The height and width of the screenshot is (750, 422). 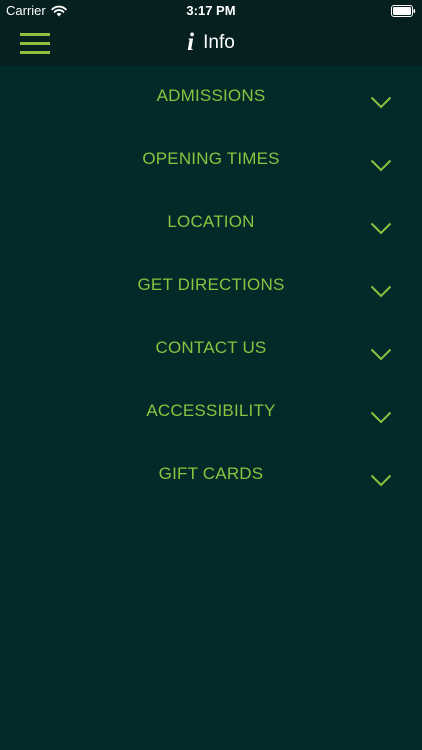 I want to click on section-gift-cards: GIFT CARDS, so click(x=211, y=475).